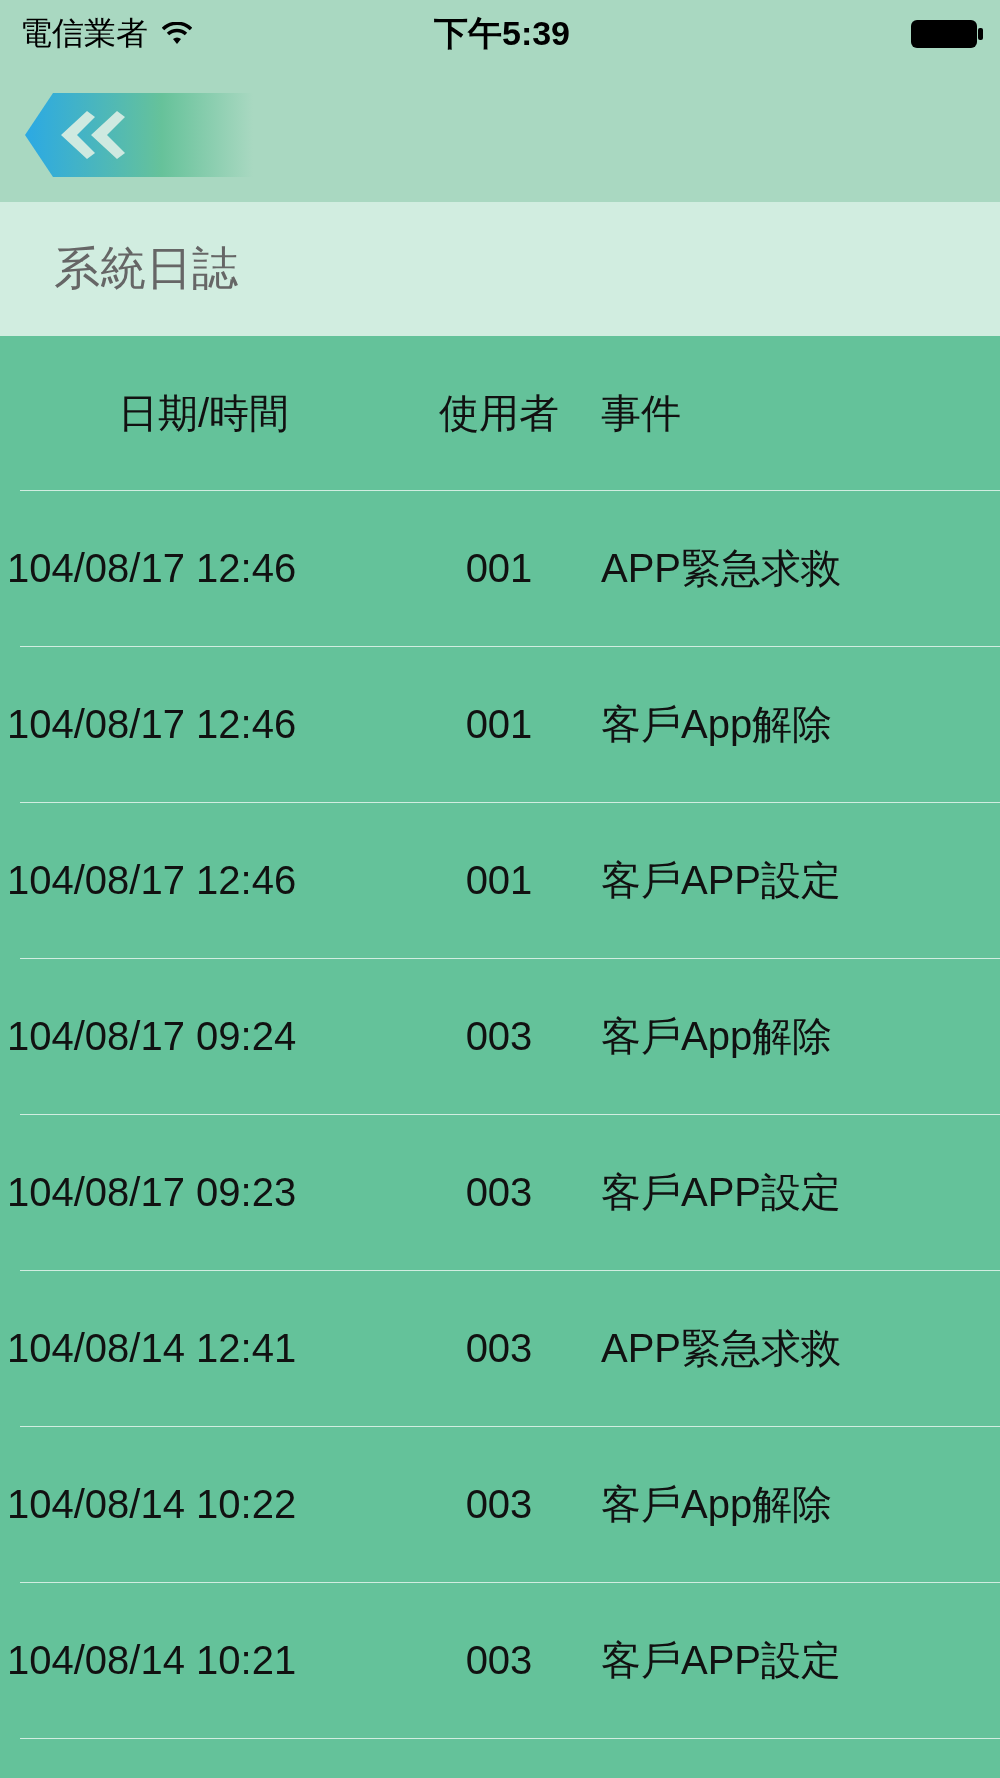 The width and height of the screenshot is (1000, 1778). Describe the element at coordinates (152, 1660) in the screenshot. I see `table-cell-text: 104/08/14 10:21` at that location.